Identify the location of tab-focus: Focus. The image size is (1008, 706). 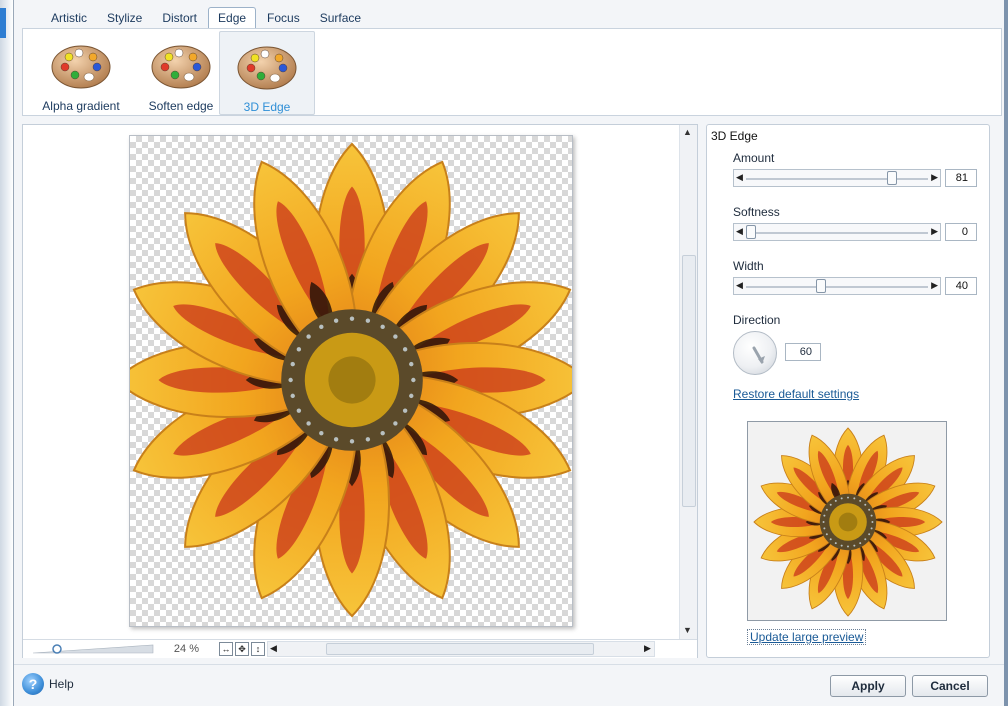
(283, 19).